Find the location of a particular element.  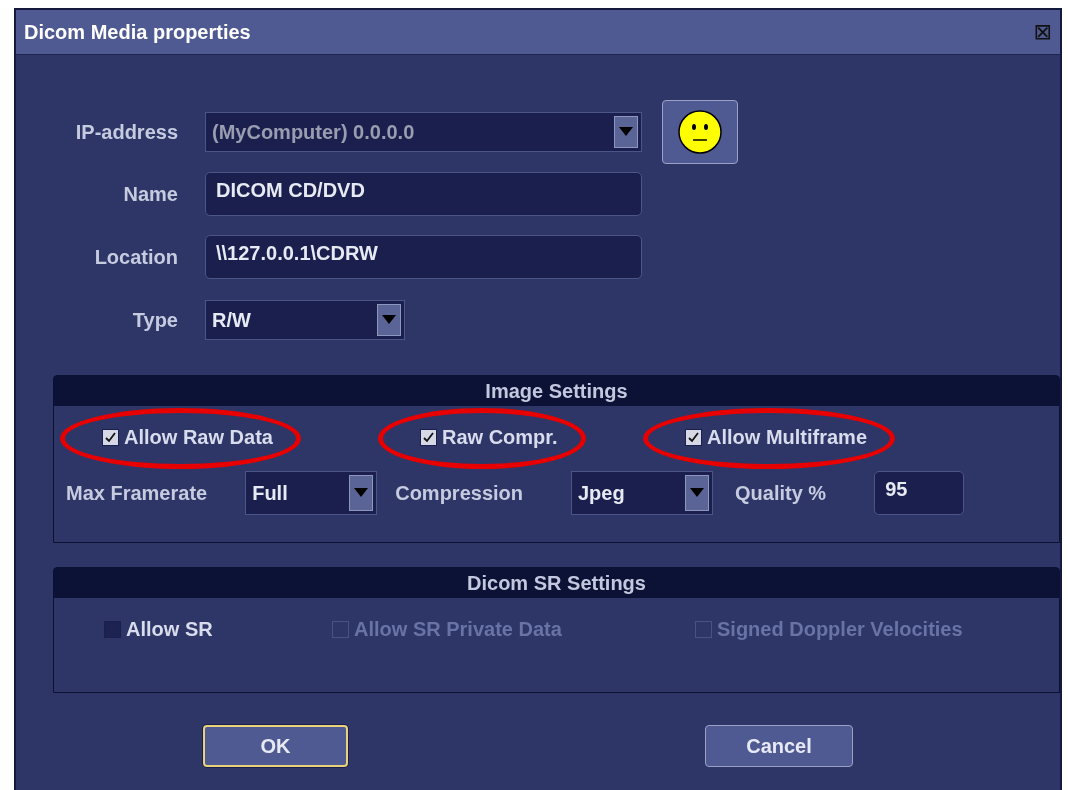

dialog-button: Cancel is located at coordinates (779, 746).